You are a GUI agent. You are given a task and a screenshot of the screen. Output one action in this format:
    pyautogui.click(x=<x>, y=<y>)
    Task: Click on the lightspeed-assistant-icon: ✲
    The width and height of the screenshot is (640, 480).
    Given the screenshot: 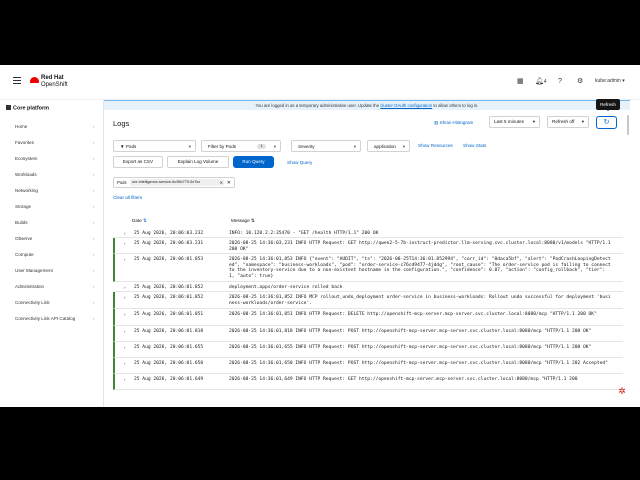 What is the action you would take?
    pyautogui.click(x=622, y=391)
    